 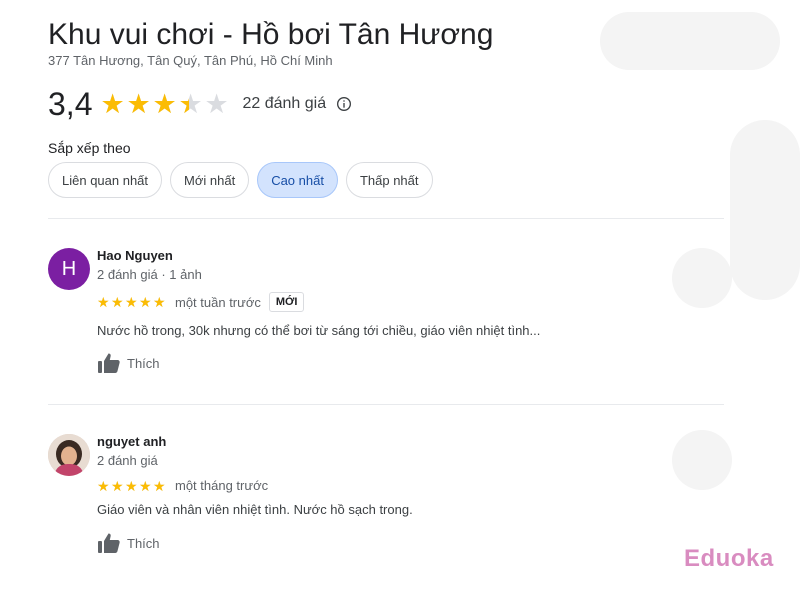 What do you see at coordinates (105, 180) in the screenshot?
I see `sort-chip-relevant: Liên quan nhất` at bounding box center [105, 180].